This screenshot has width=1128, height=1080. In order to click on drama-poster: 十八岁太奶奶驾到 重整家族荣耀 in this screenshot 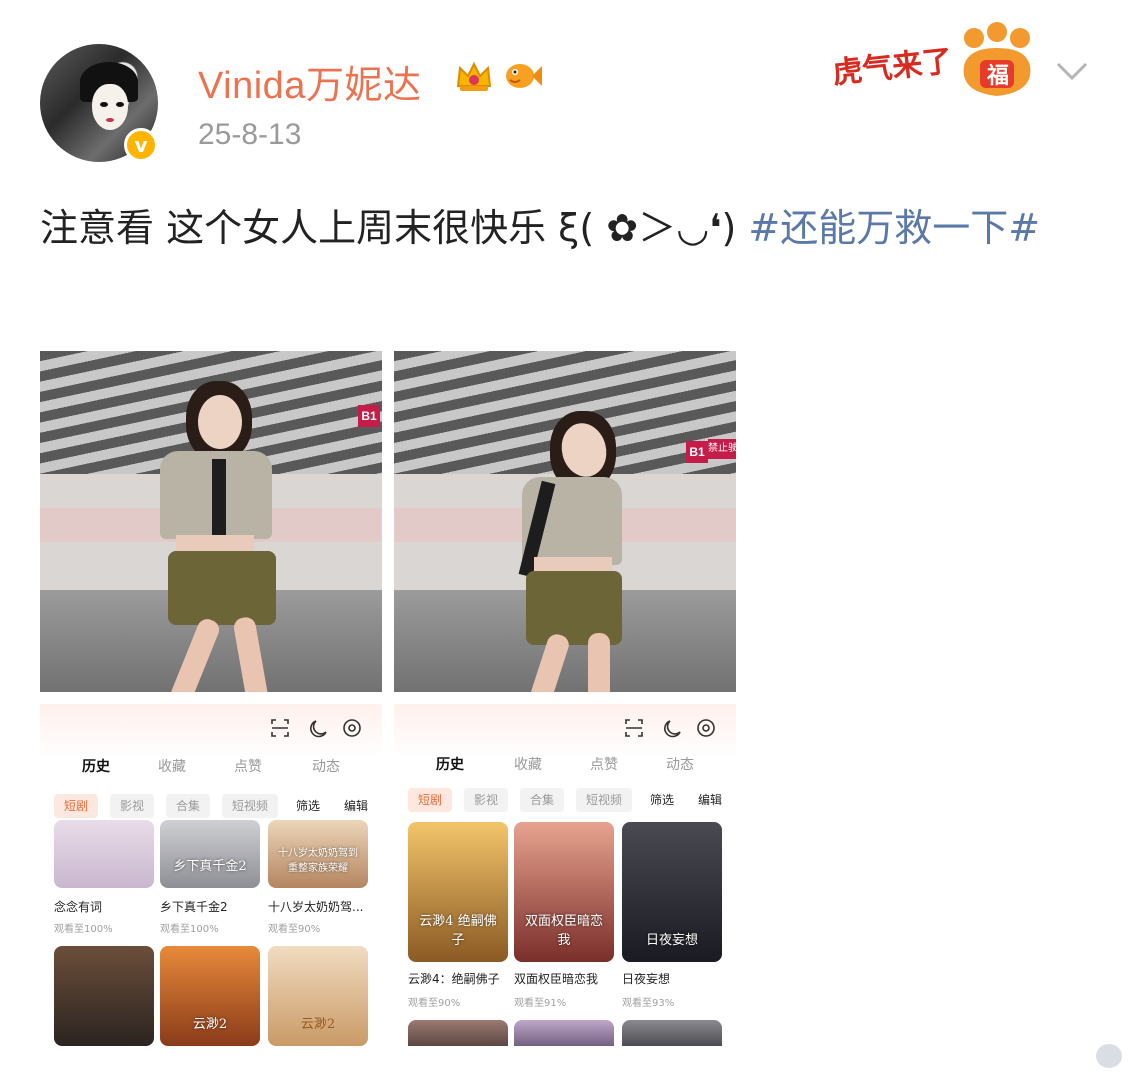, I will do `click(318, 854)`.